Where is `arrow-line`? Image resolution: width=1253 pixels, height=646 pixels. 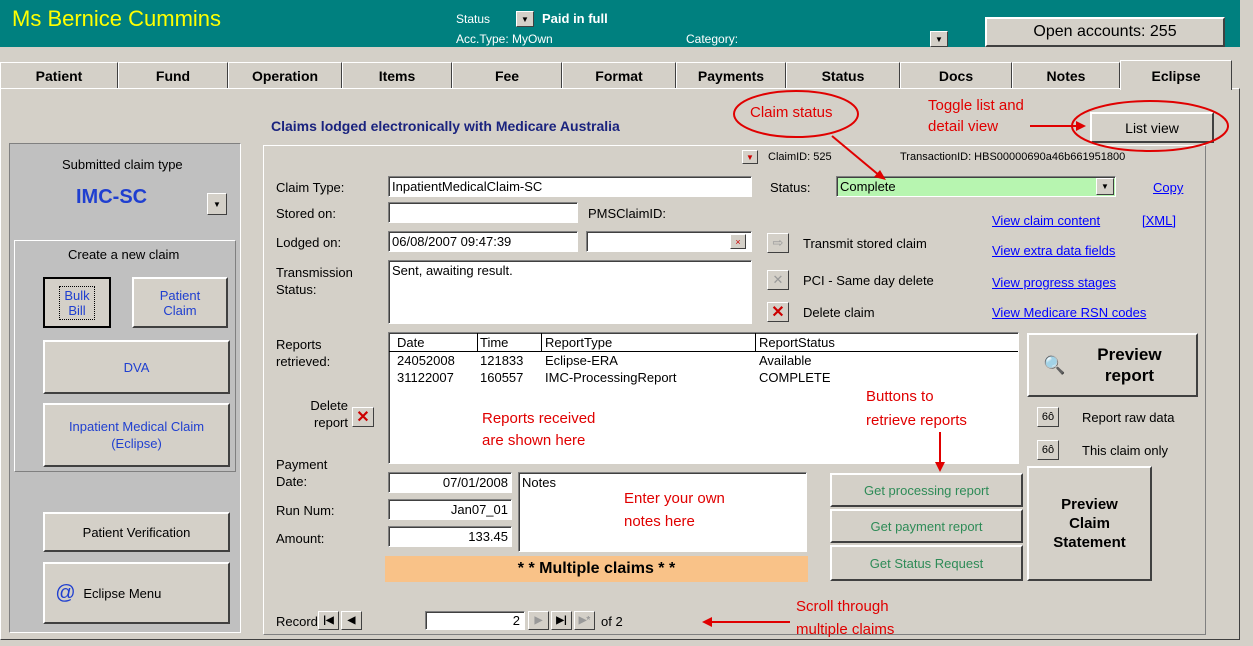 arrow-line is located at coordinates (856, 156).